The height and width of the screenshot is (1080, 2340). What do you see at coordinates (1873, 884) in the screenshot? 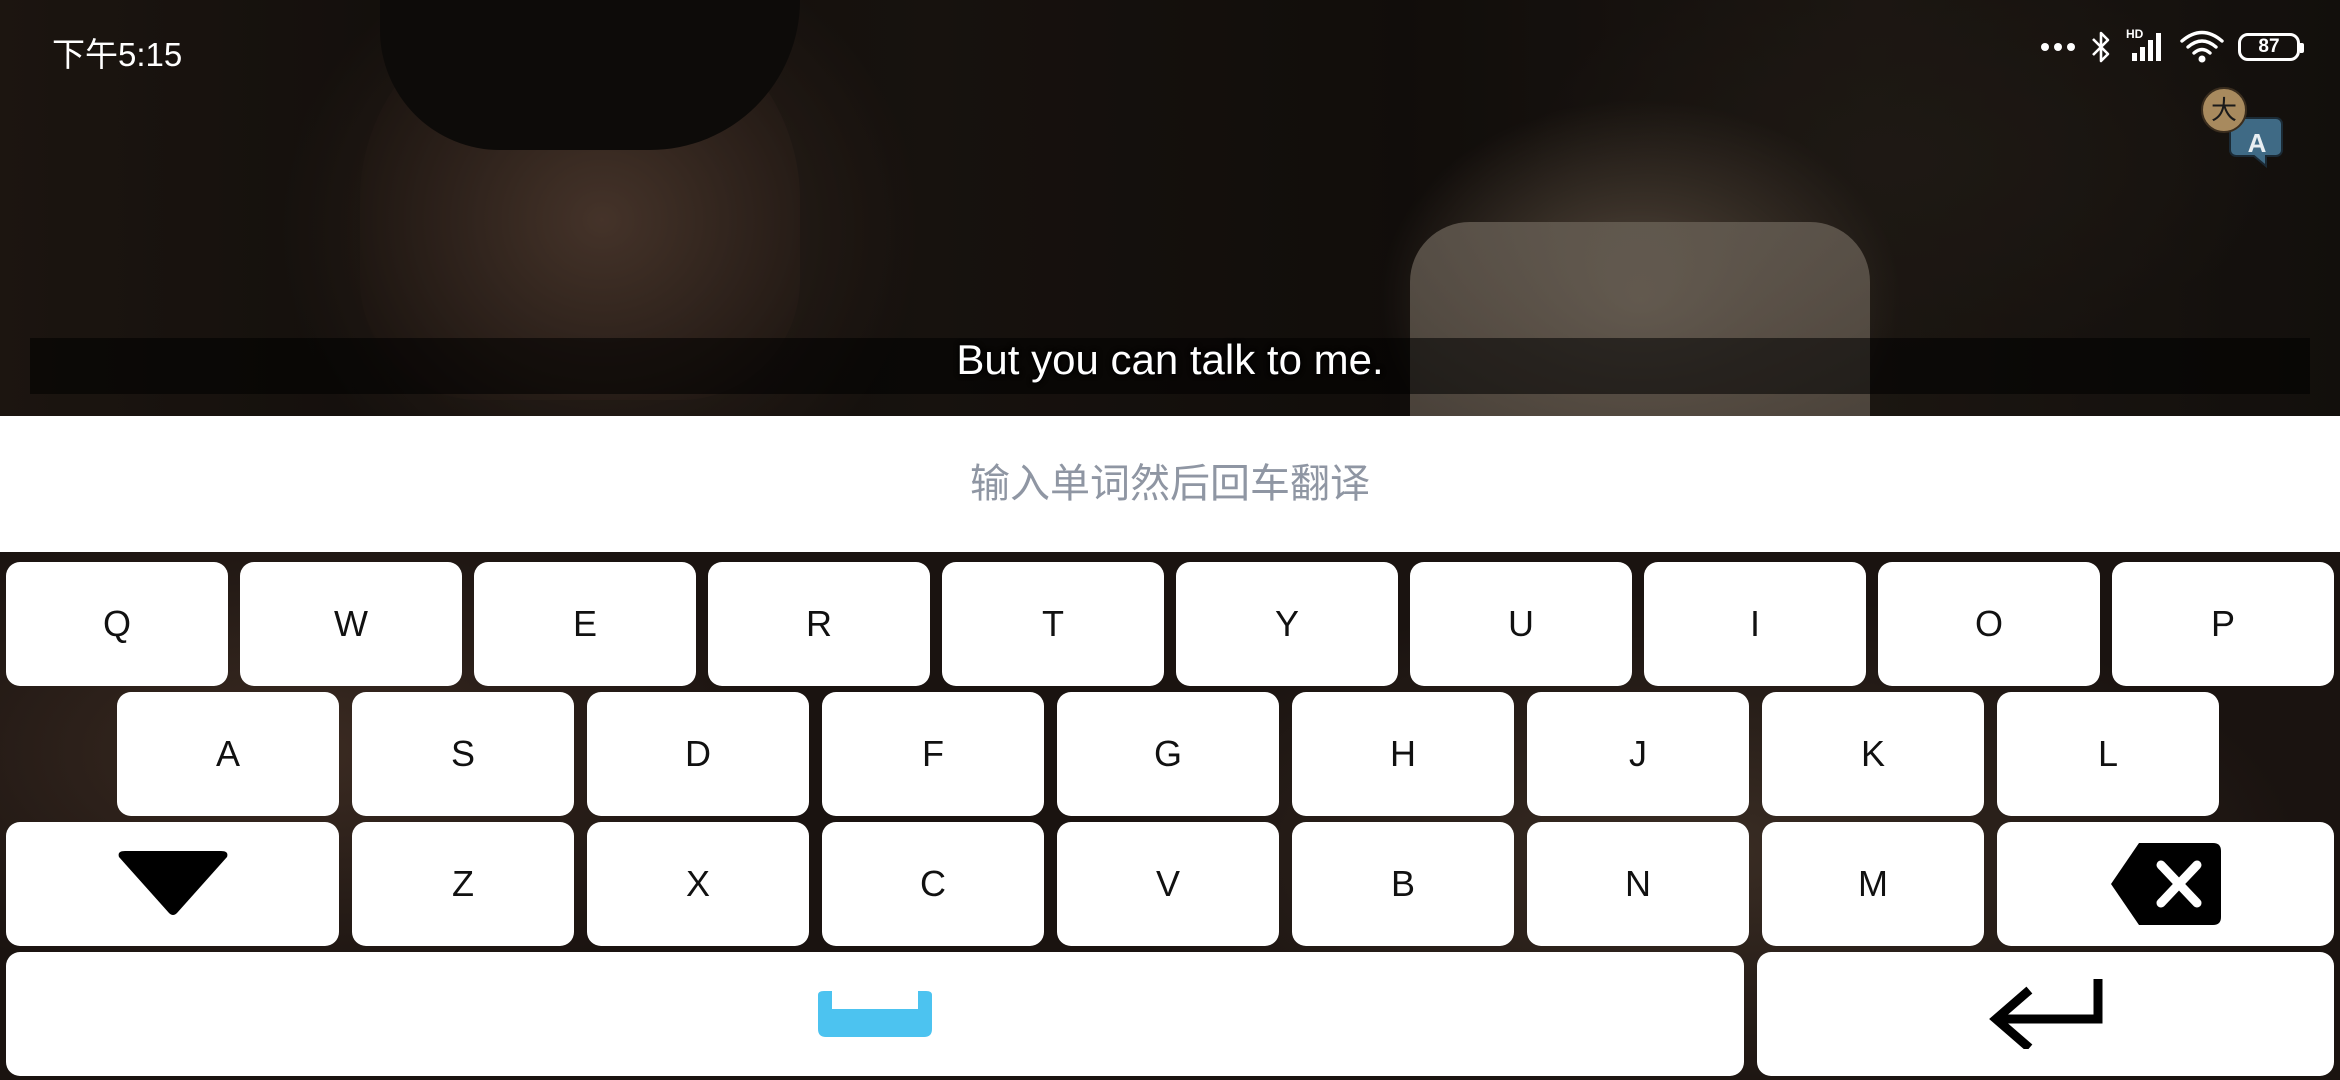
I see `key-m: M` at bounding box center [1873, 884].